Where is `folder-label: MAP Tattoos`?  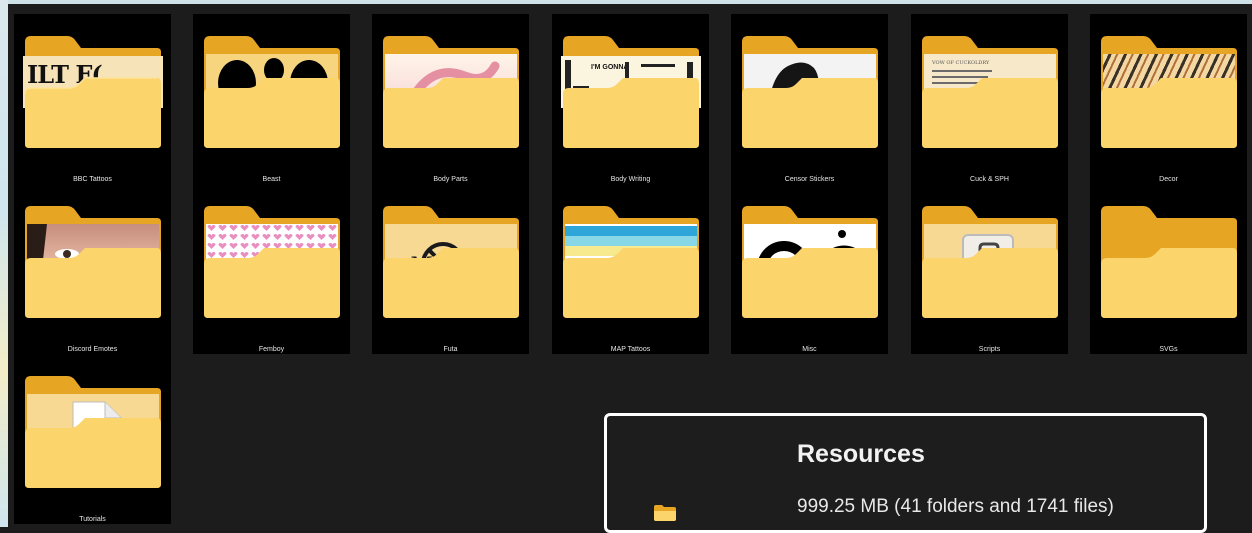
folder-label: MAP Tattoos is located at coordinates (630, 349).